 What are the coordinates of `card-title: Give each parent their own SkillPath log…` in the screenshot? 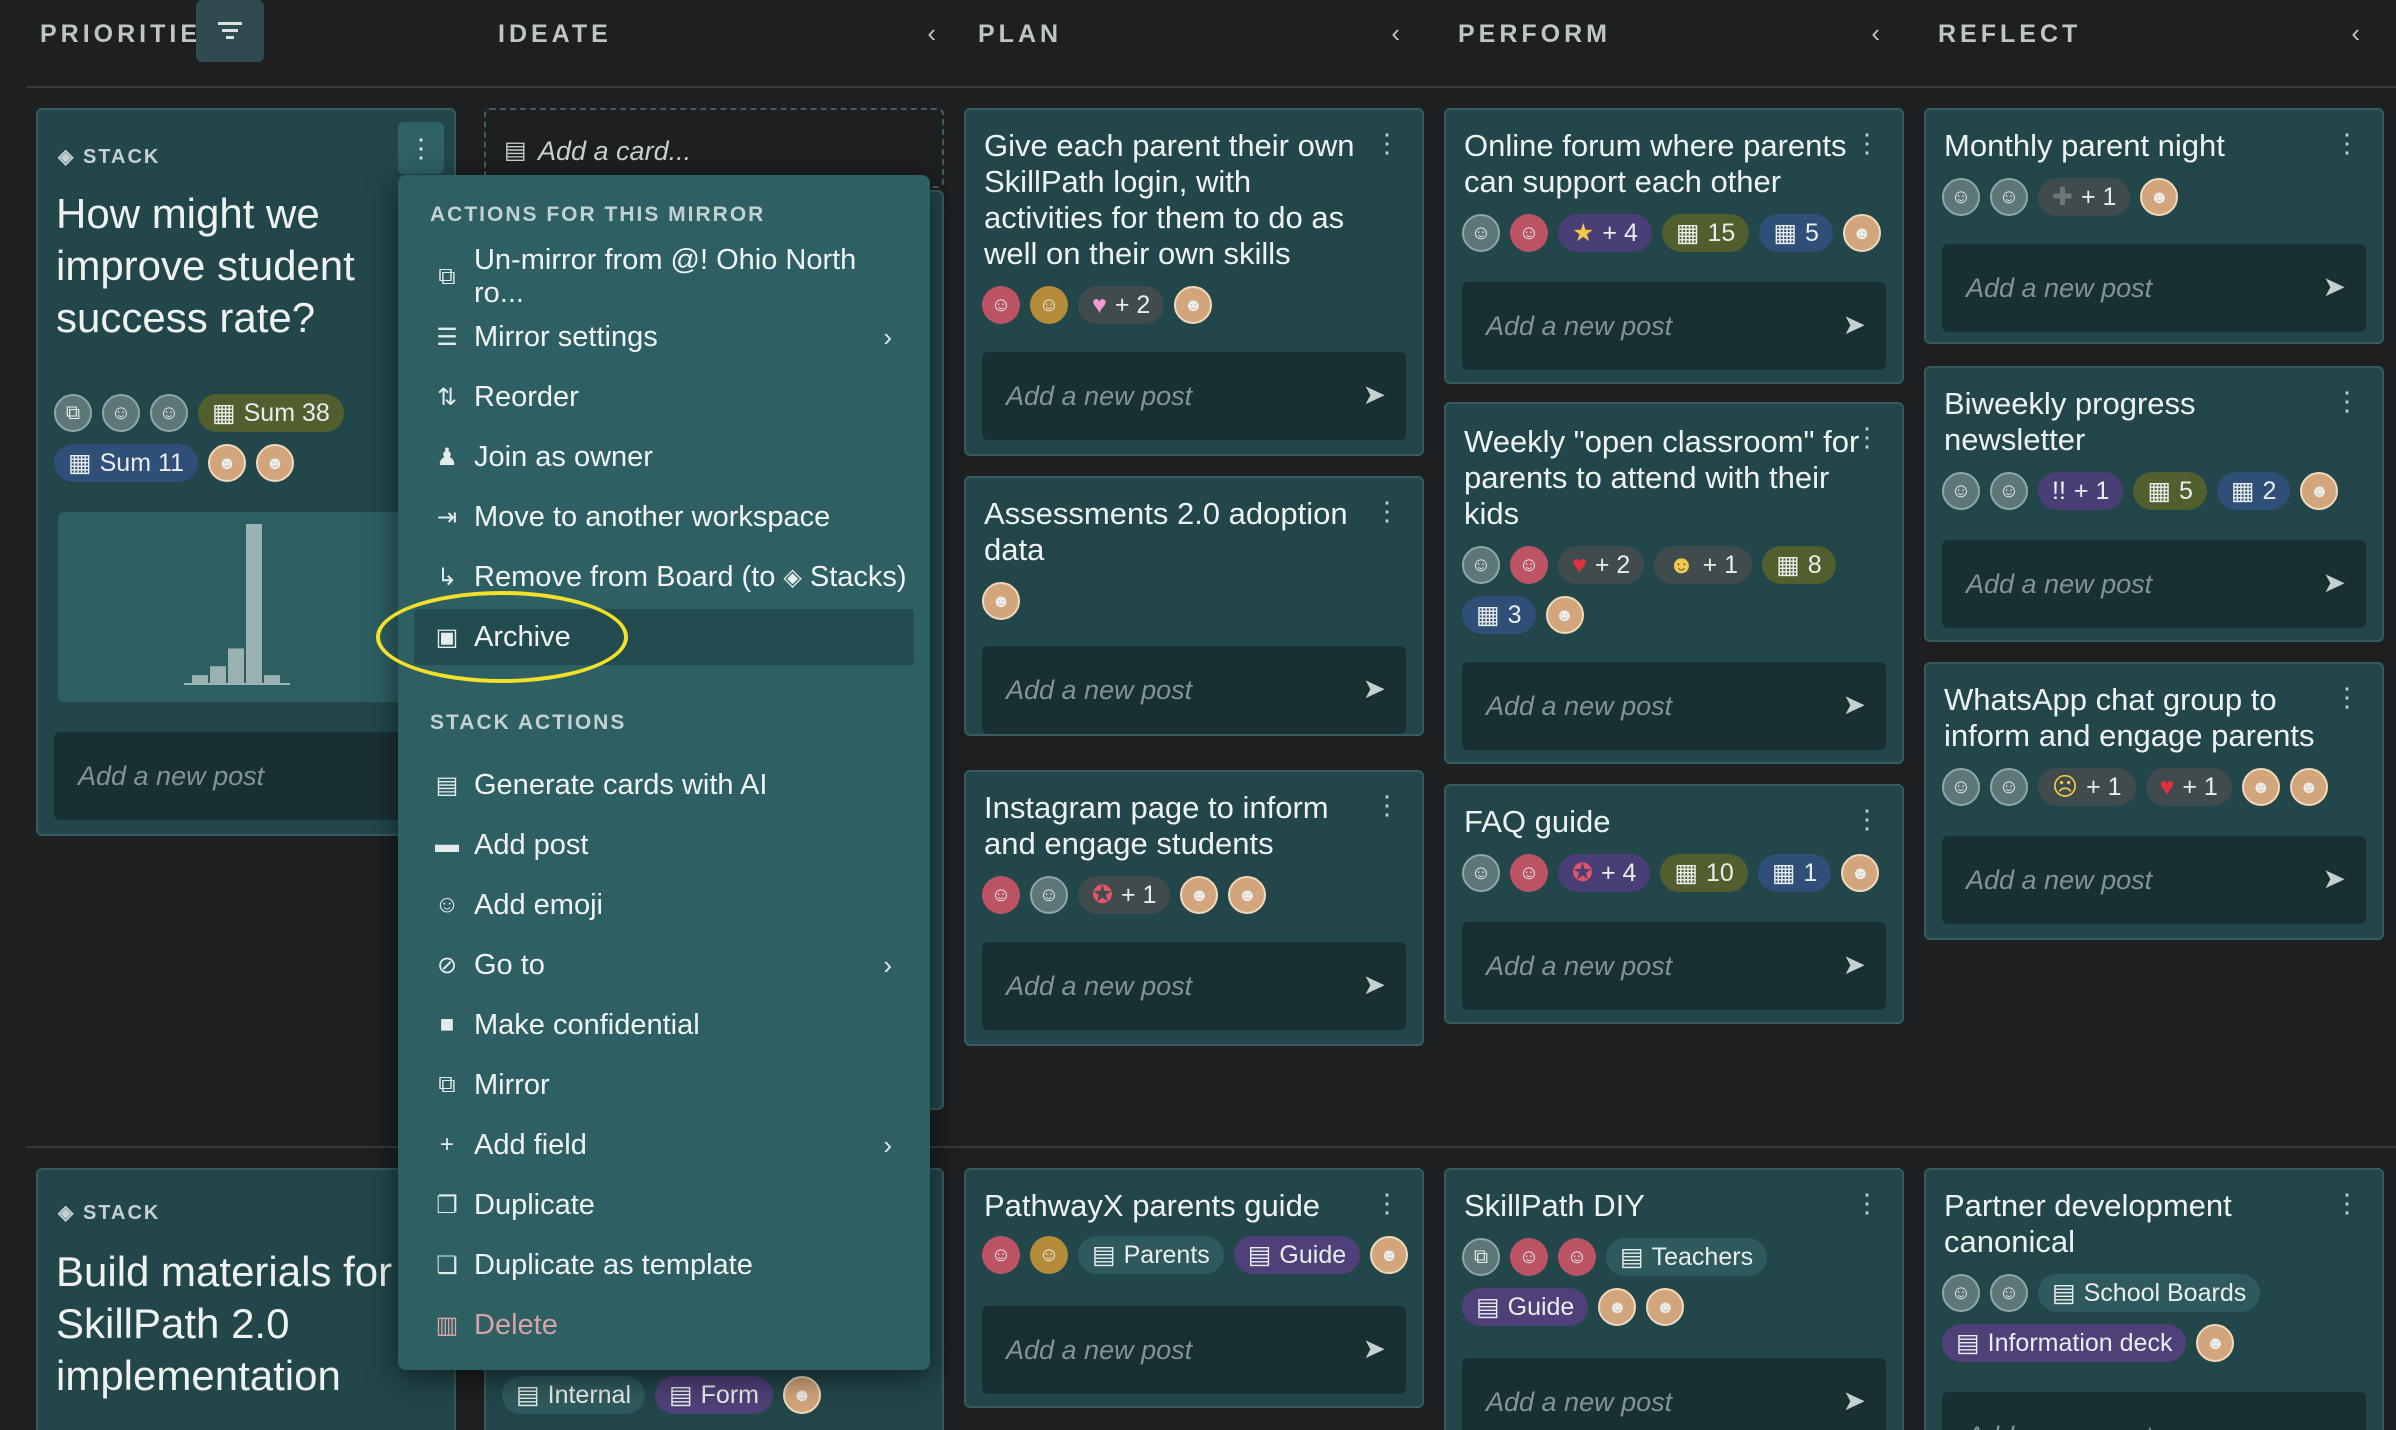 It's located at (1179, 200).